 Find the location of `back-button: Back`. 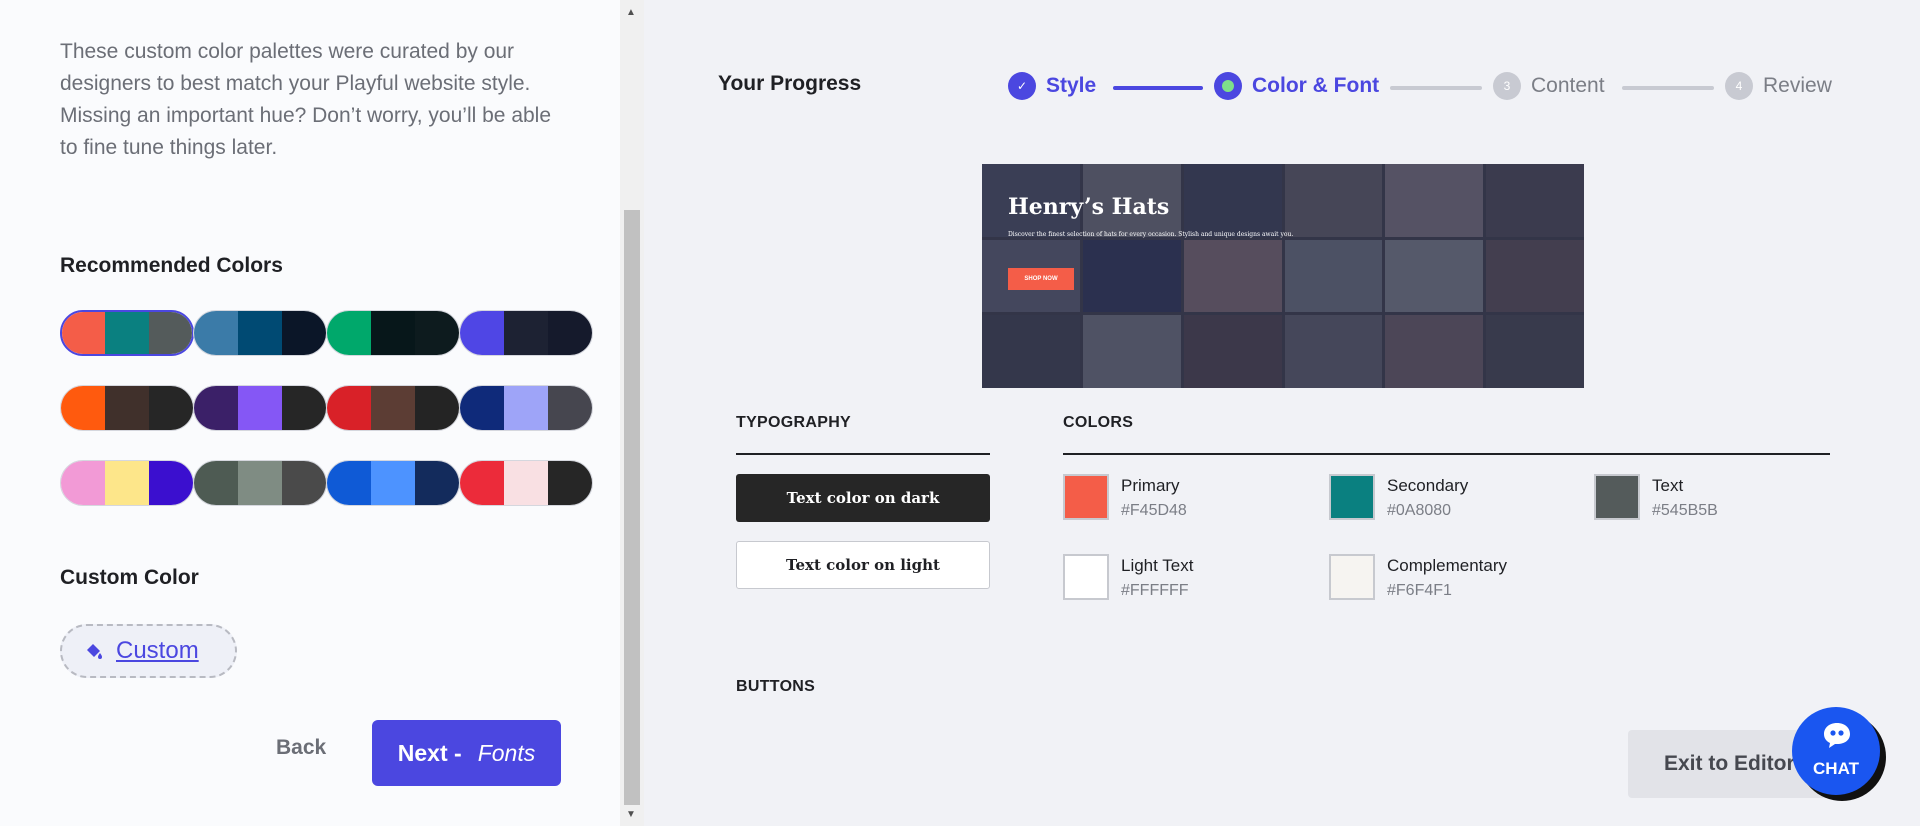

back-button: Back is located at coordinates (301, 748).